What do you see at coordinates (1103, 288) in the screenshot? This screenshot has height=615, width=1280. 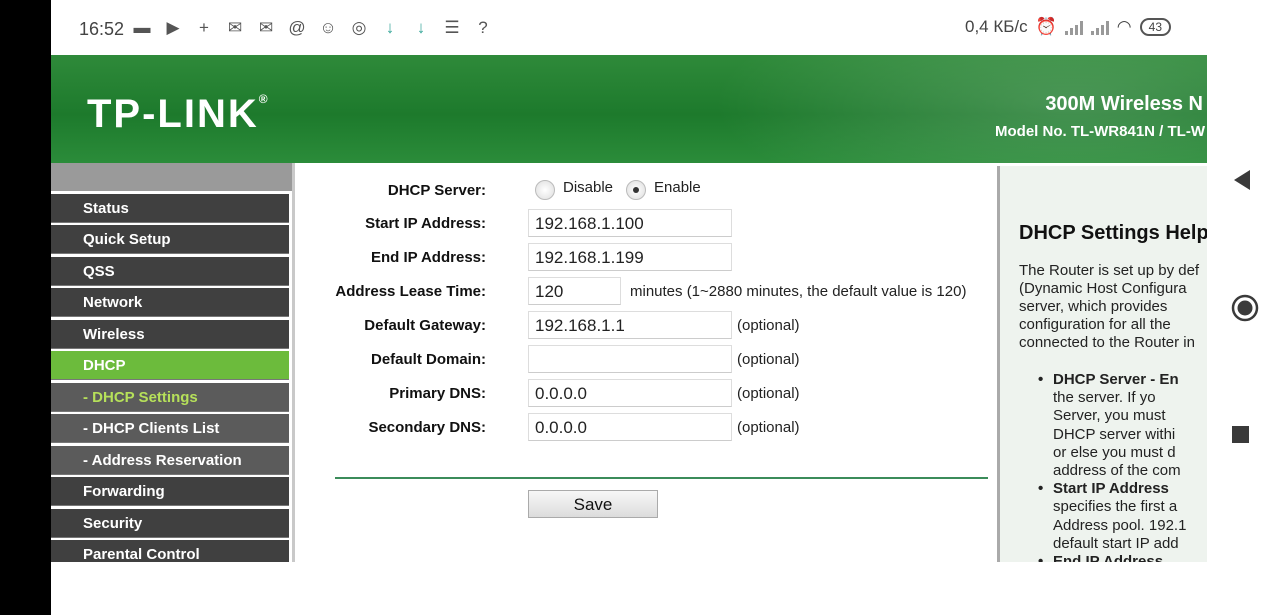 I see `help-line: (Dynamic Host Configura` at bounding box center [1103, 288].